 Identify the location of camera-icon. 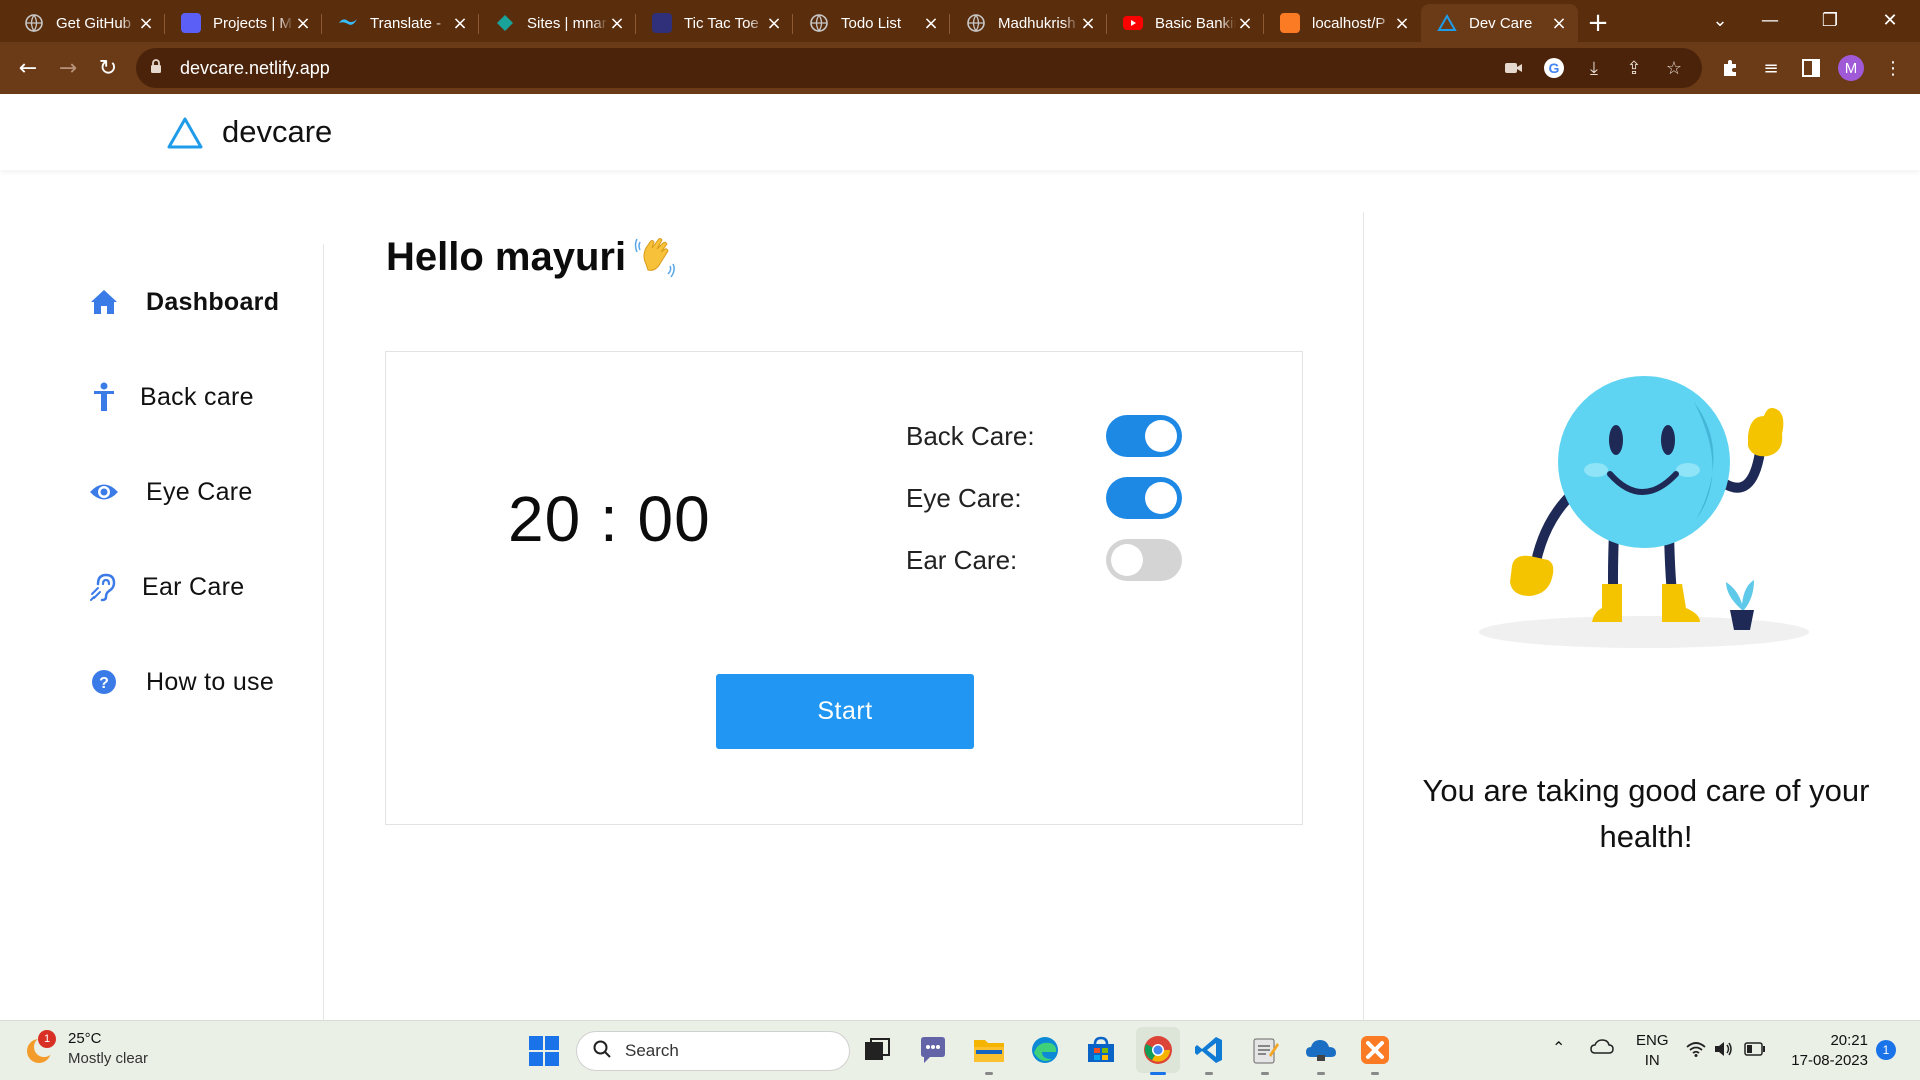
(1514, 68).